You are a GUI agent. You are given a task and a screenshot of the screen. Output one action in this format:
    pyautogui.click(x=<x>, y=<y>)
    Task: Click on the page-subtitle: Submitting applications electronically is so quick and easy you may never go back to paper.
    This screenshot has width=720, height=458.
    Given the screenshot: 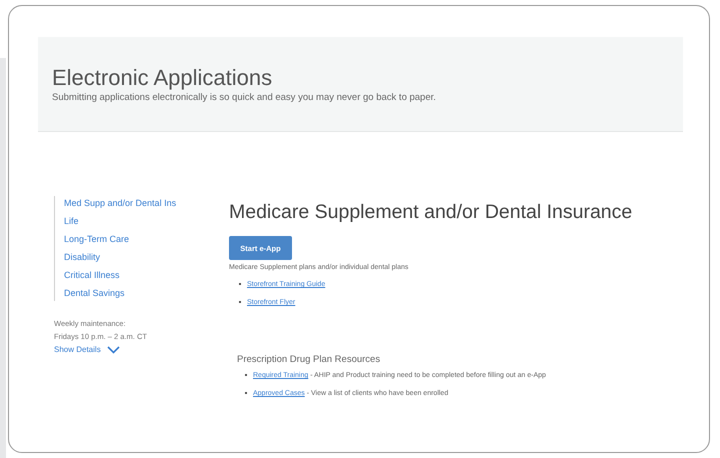 What is the action you would take?
    pyautogui.click(x=244, y=97)
    